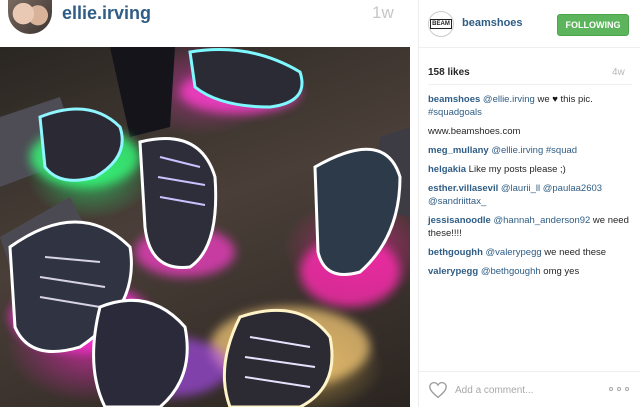  I want to click on comment-username: bethgoughh, so click(455, 252).